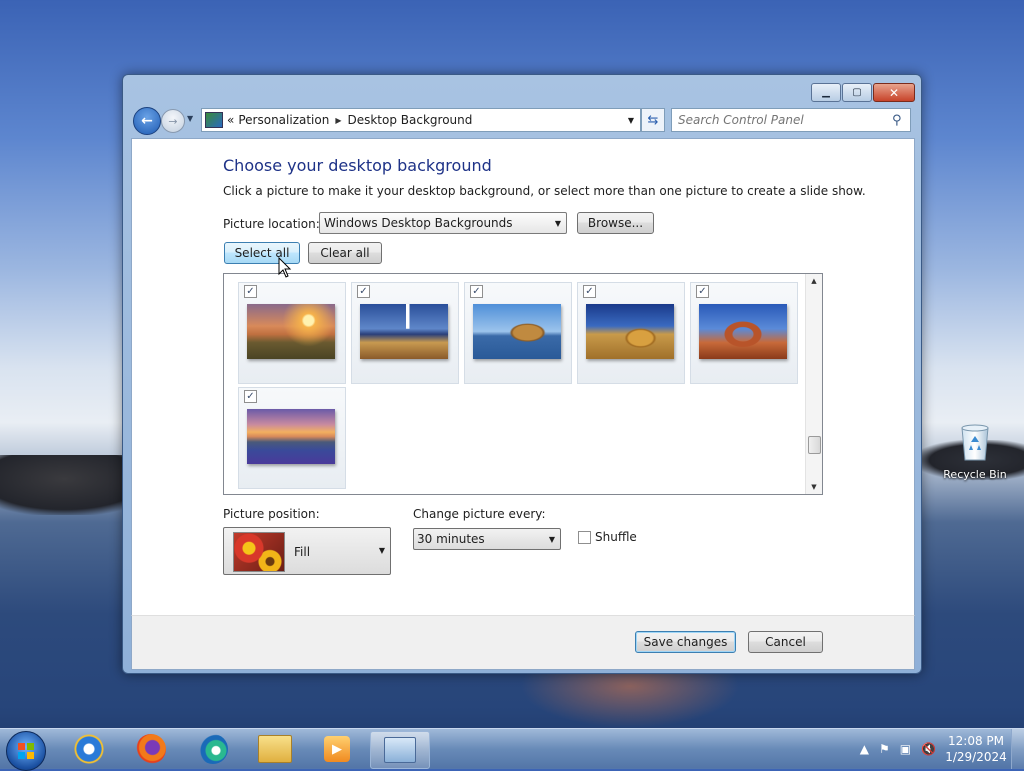  What do you see at coordinates (939, 749) in the screenshot?
I see `system-tray: ▲ ⚑ ▣ 🔇 12:08 PM 1/29/2024` at bounding box center [939, 749].